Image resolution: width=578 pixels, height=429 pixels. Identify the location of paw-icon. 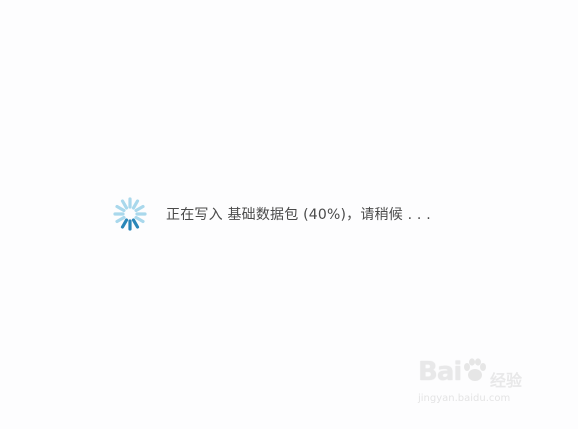
(475, 369).